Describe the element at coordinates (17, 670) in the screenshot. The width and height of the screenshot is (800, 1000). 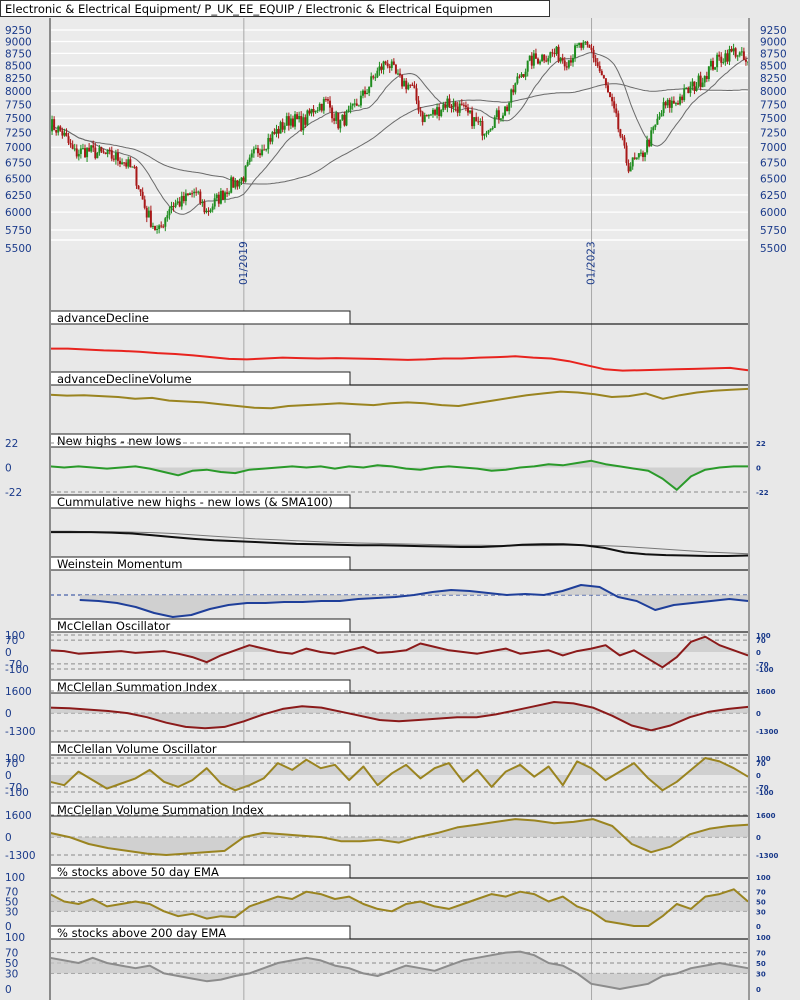
I see `panel-y-label-left: -100` at that location.